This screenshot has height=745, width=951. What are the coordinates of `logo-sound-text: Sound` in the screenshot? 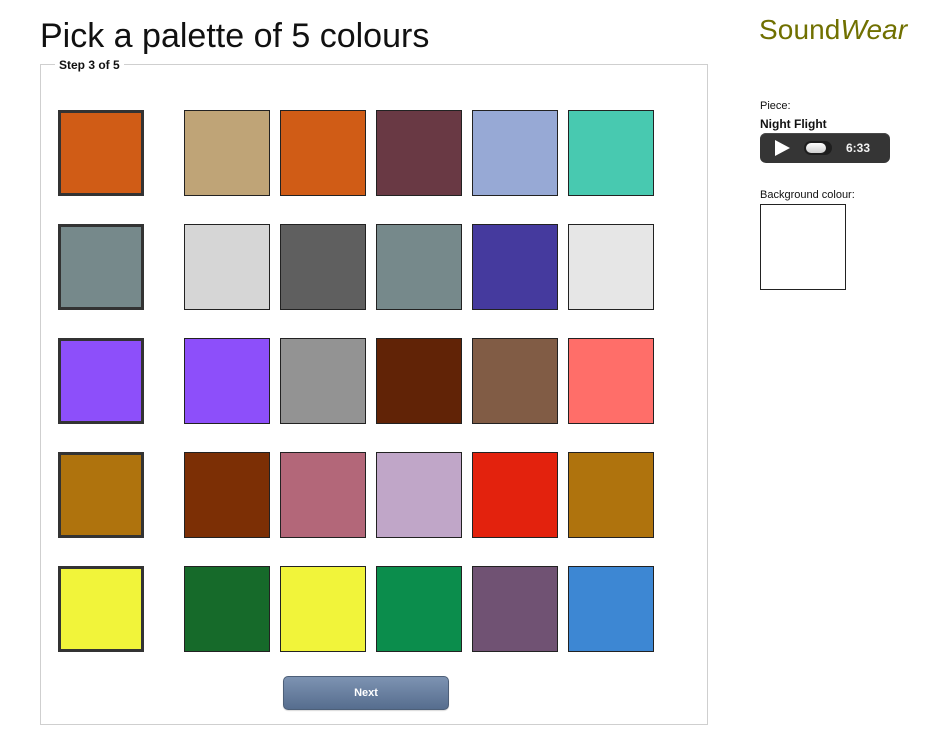 It's located at (800, 29).